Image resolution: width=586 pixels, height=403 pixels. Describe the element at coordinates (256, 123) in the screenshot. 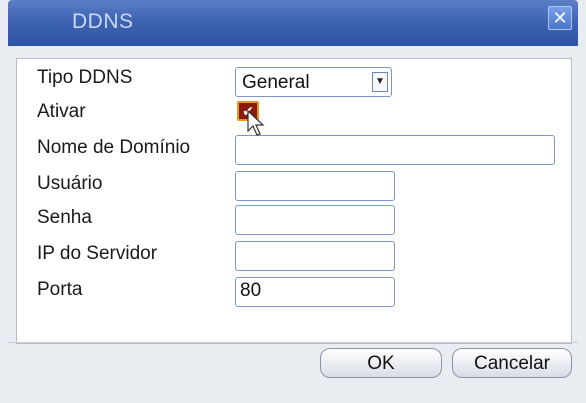

I see `mouse-cursor-icon` at that location.